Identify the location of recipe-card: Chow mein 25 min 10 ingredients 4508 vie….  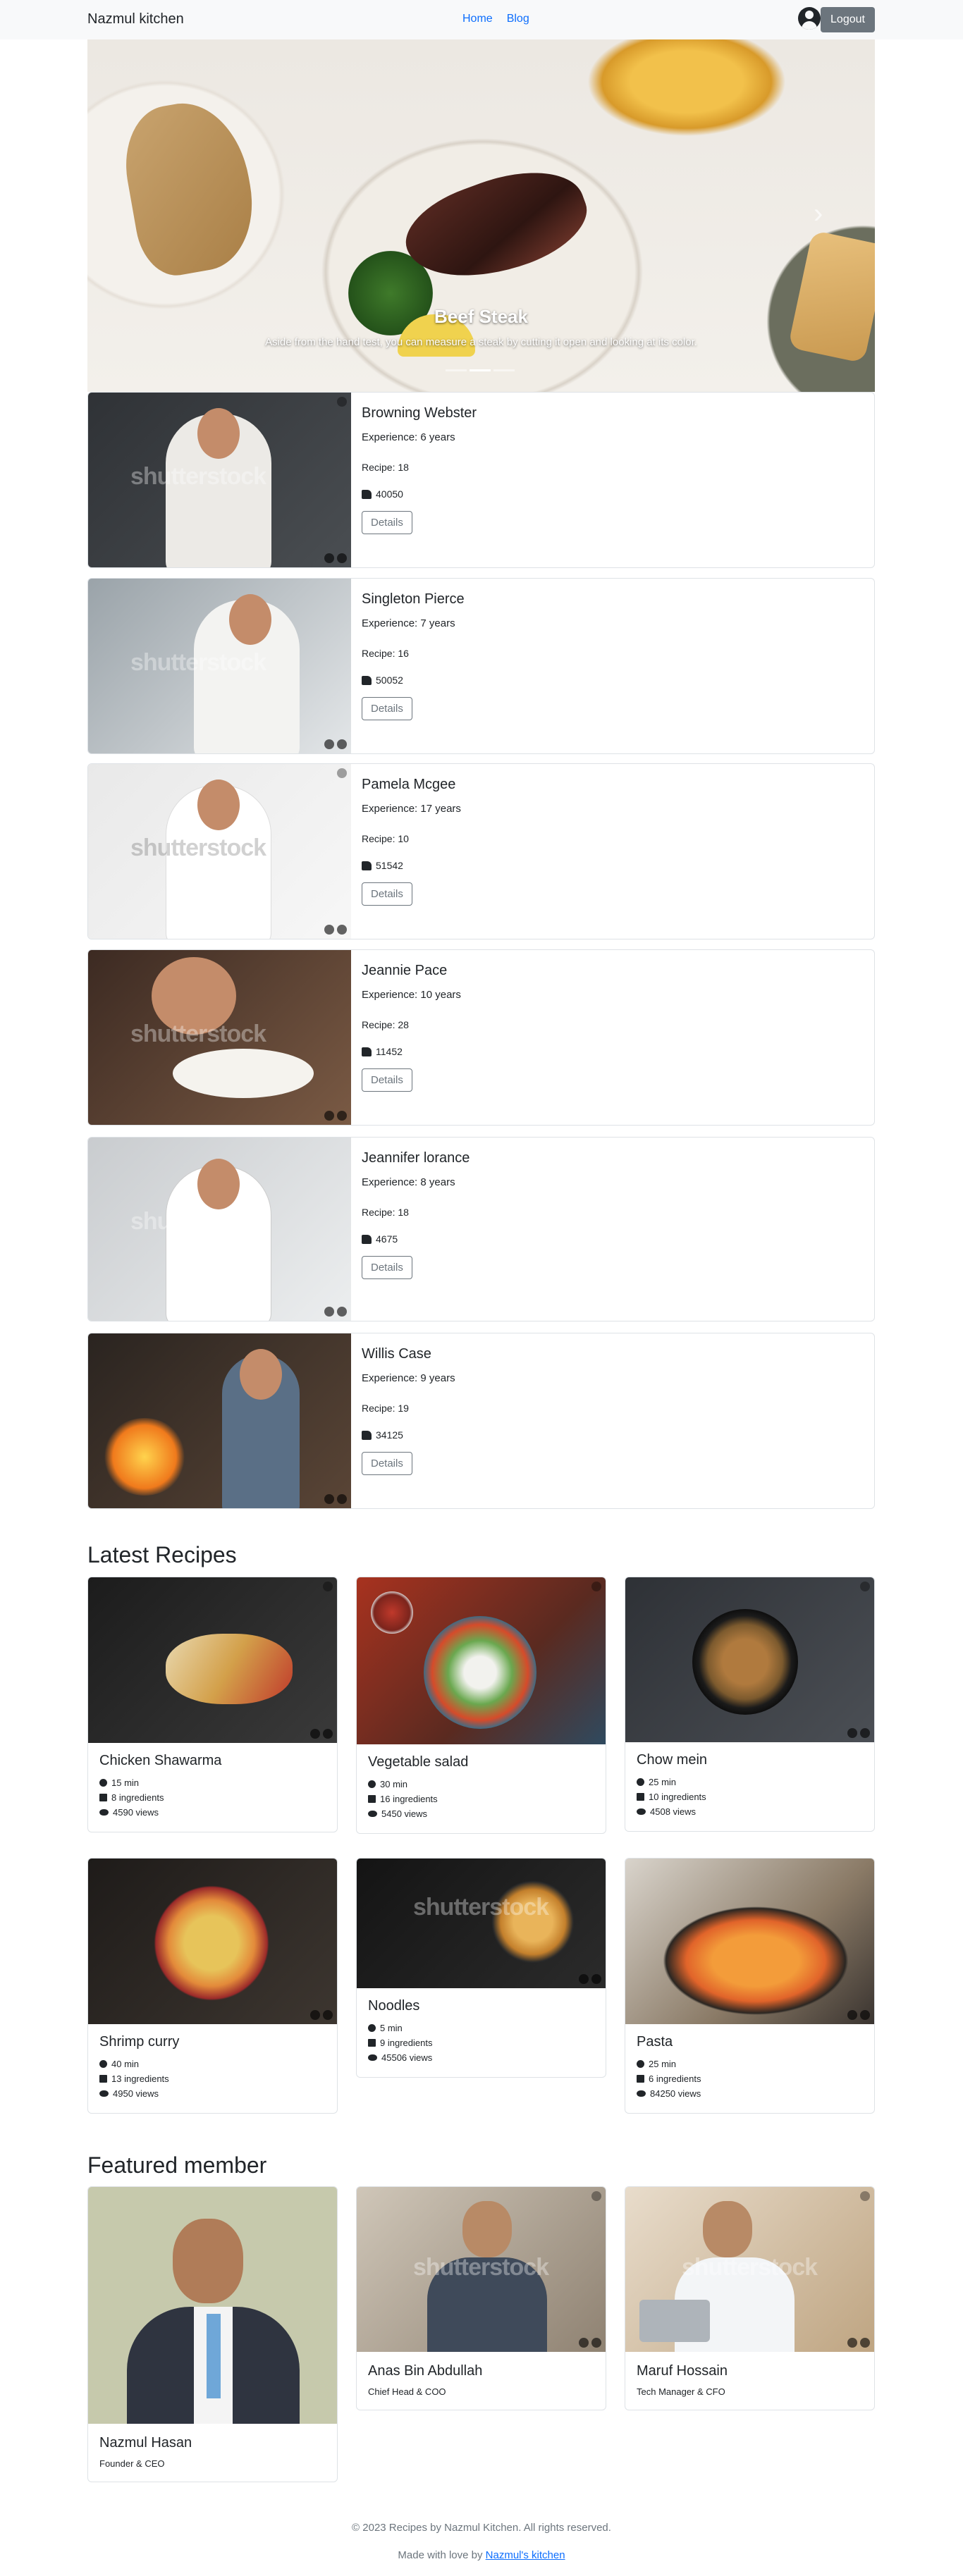
(750, 1705).